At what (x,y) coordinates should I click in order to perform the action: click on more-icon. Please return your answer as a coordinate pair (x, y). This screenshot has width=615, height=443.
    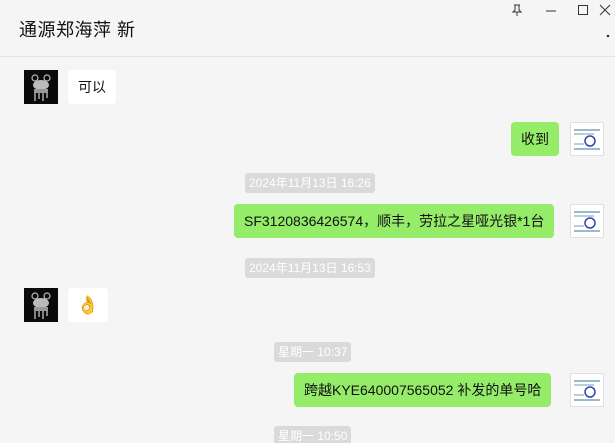
    Looking at the image, I should click on (608, 36).